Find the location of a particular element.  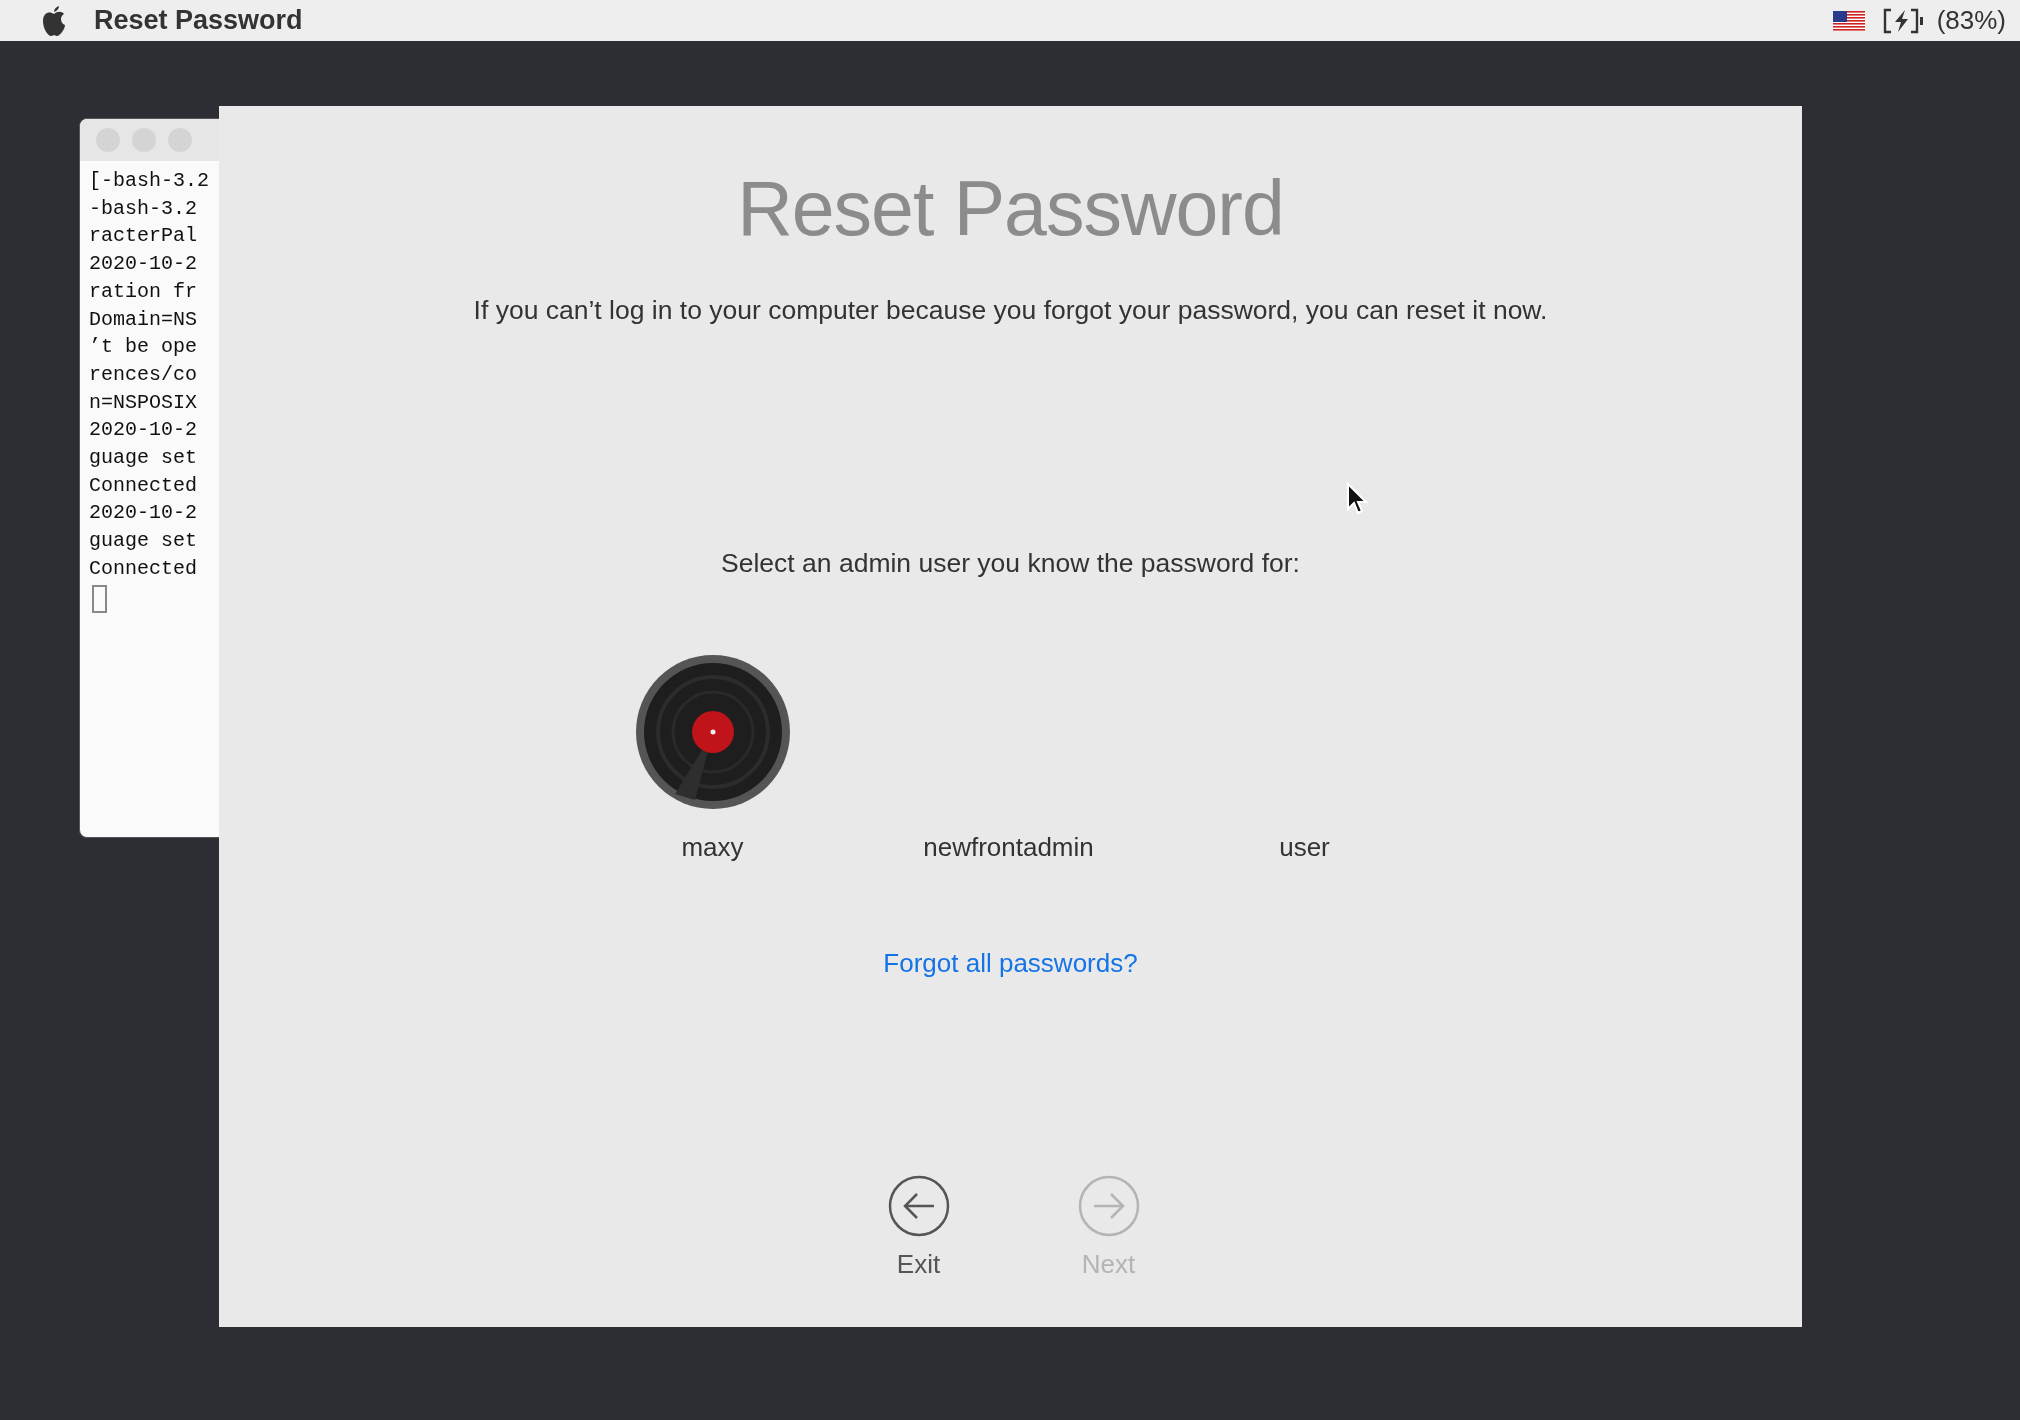

description-text: If you can’t log in to your computer because you forgot your password, you can reset it now. is located at coordinates (1010, 310).